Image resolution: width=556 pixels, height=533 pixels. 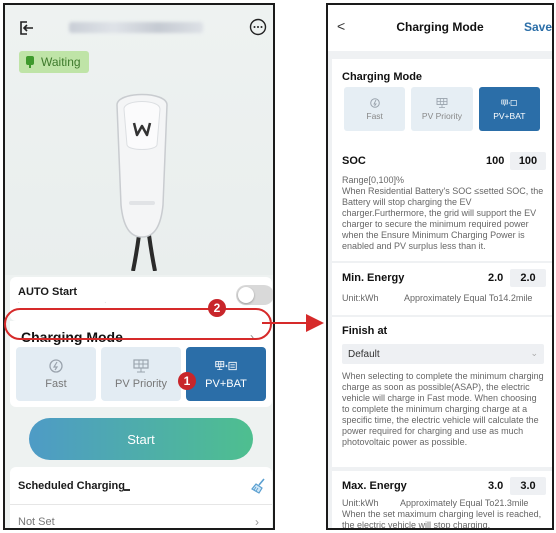 I want to click on chevron-down-icon: ⌄, so click(x=534, y=353).